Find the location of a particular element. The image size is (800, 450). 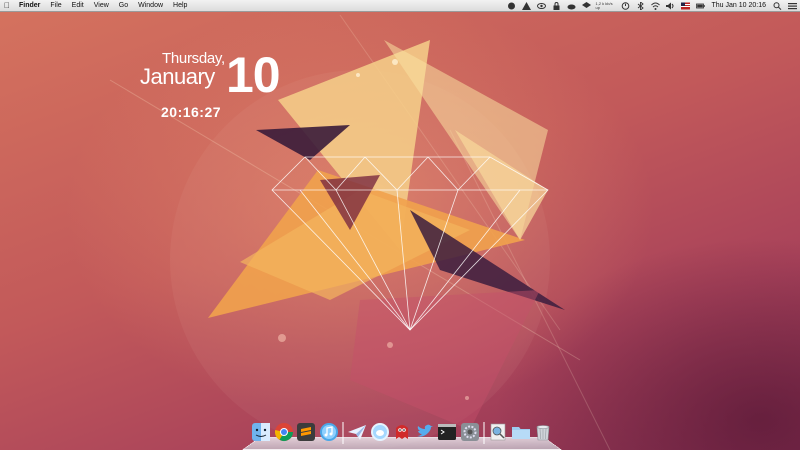

menu-view: View is located at coordinates (101, 5).